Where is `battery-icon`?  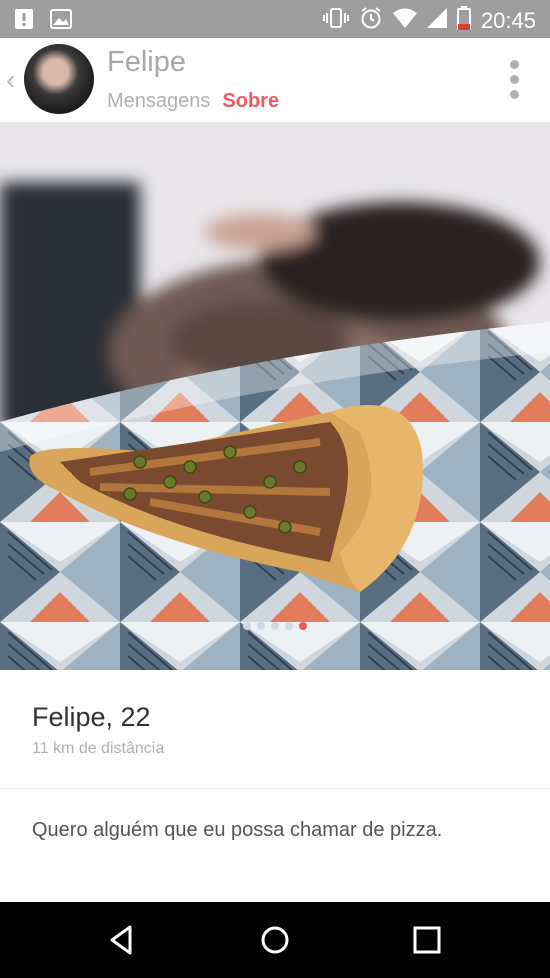
battery-icon is located at coordinates (463, 21).